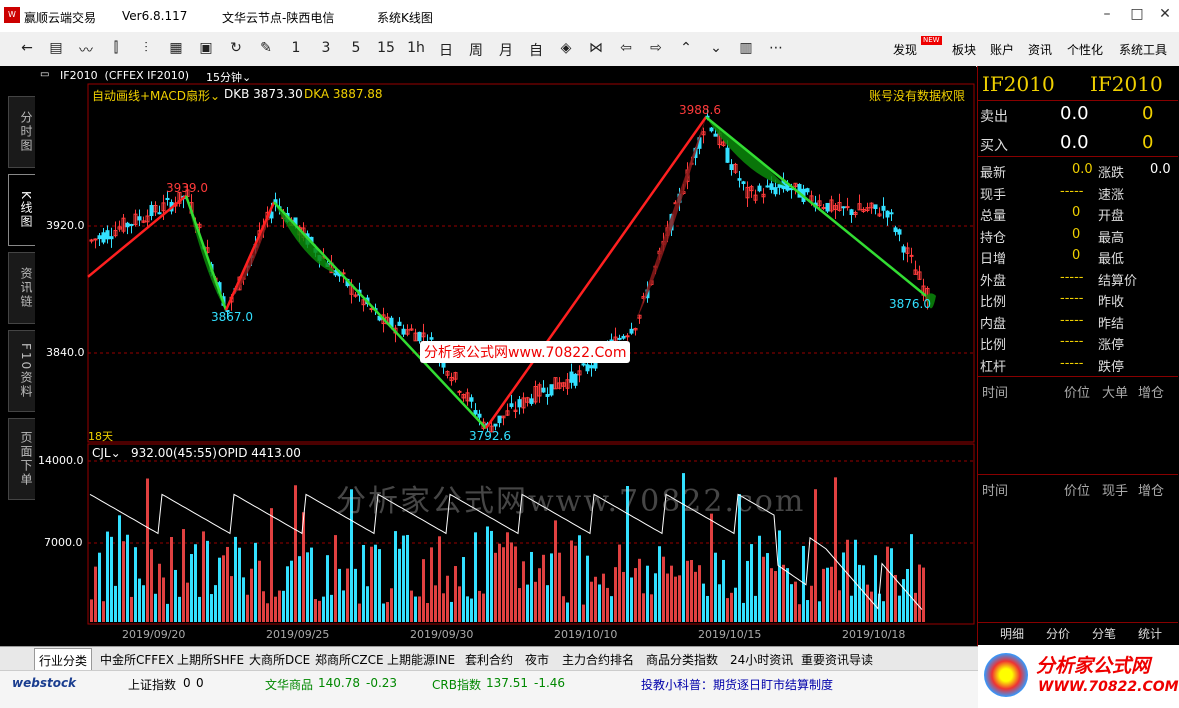 The image size is (1179, 708). I want to click on account-button: 账户, so click(1002, 49).